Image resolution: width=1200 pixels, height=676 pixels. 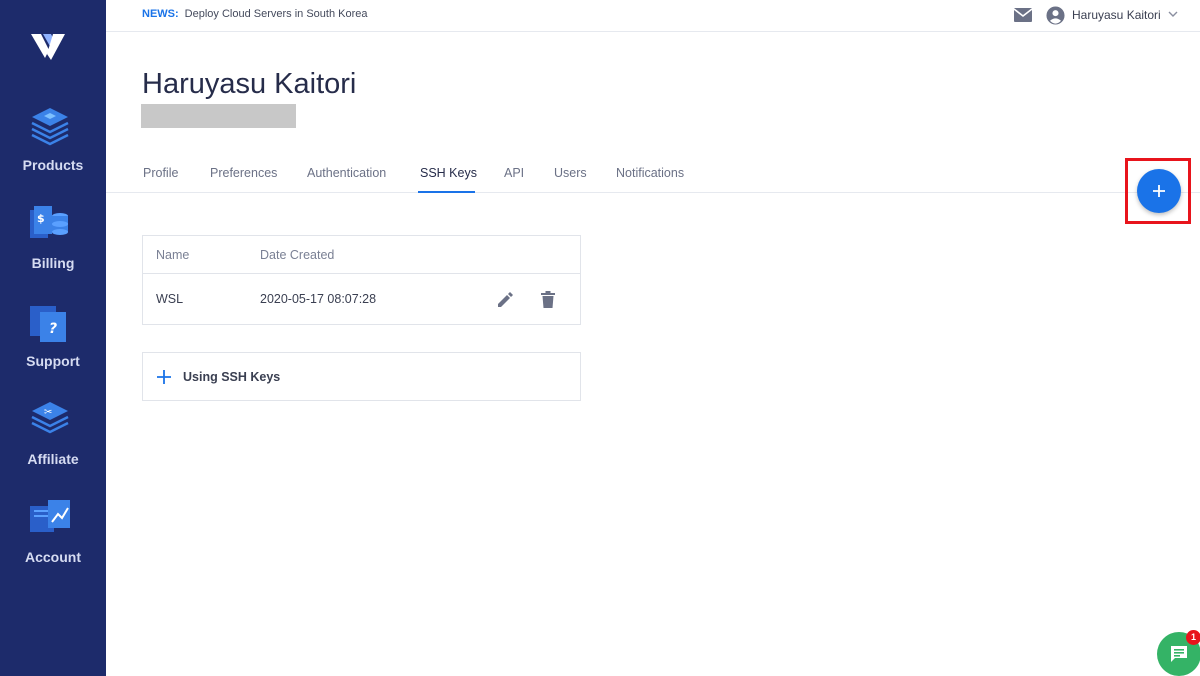 What do you see at coordinates (49, 222) in the screenshot?
I see `billing-icon: $` at bounding box center [49, 222].